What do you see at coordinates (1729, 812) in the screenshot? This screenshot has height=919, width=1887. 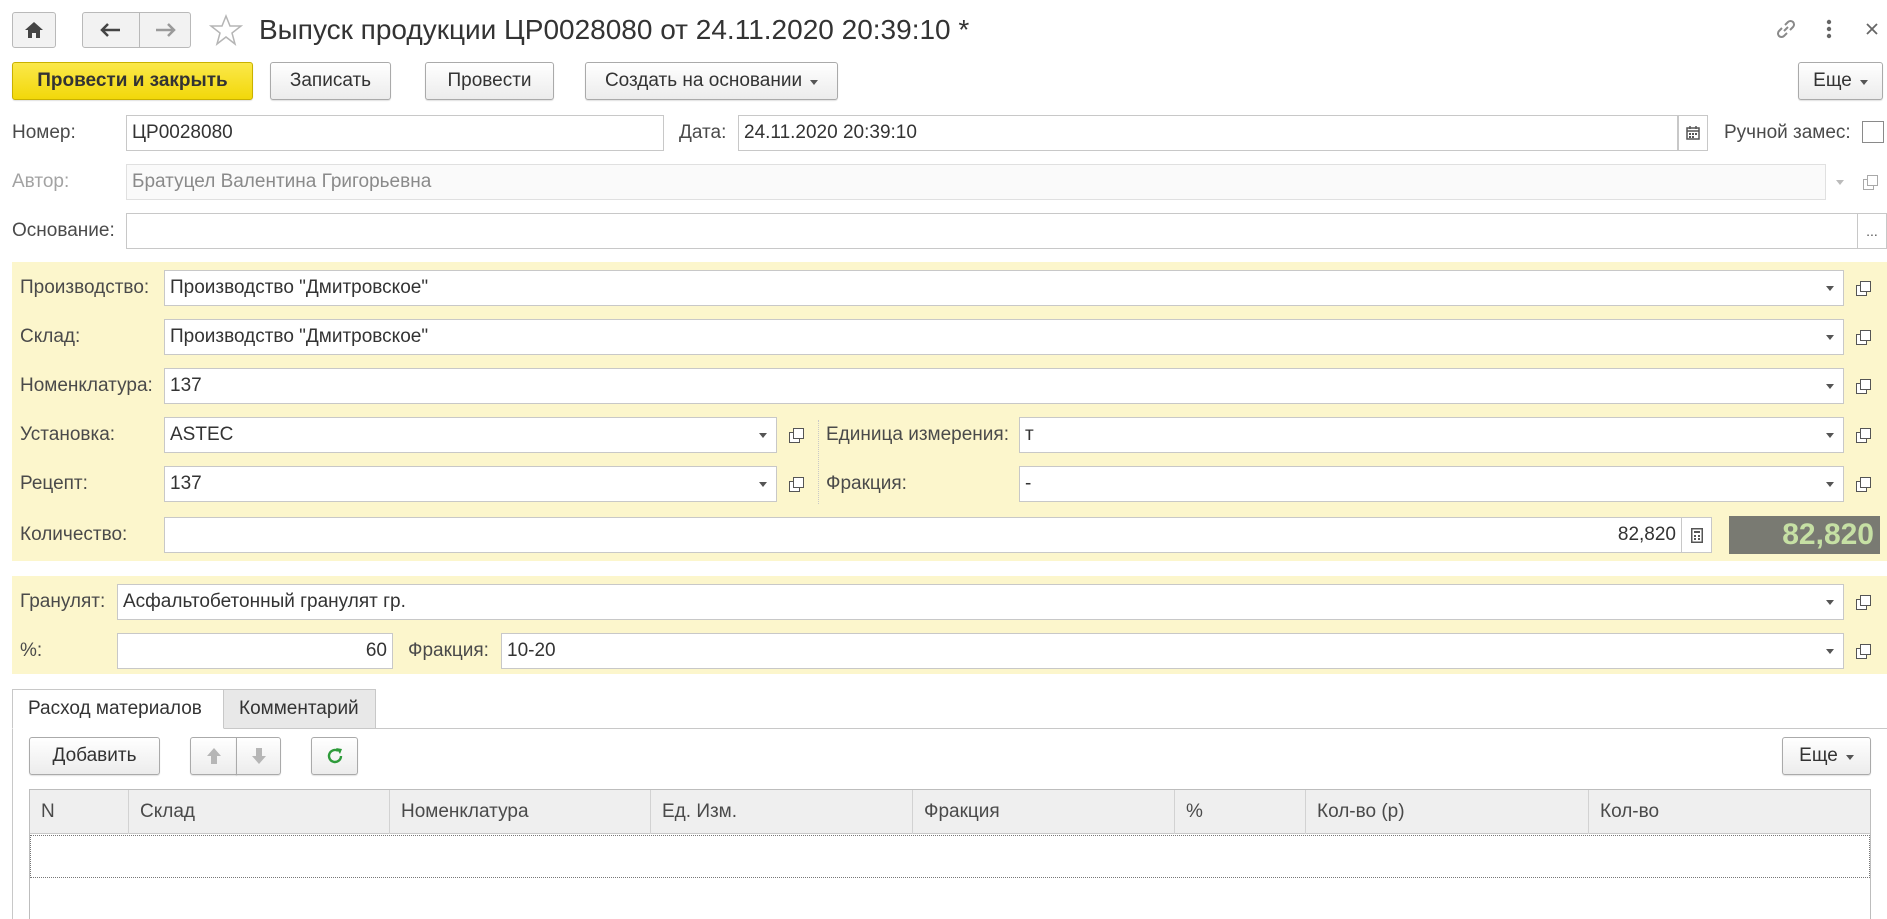 I see `column-header-qty: Кол-во` at bounding box center [1729, 812].